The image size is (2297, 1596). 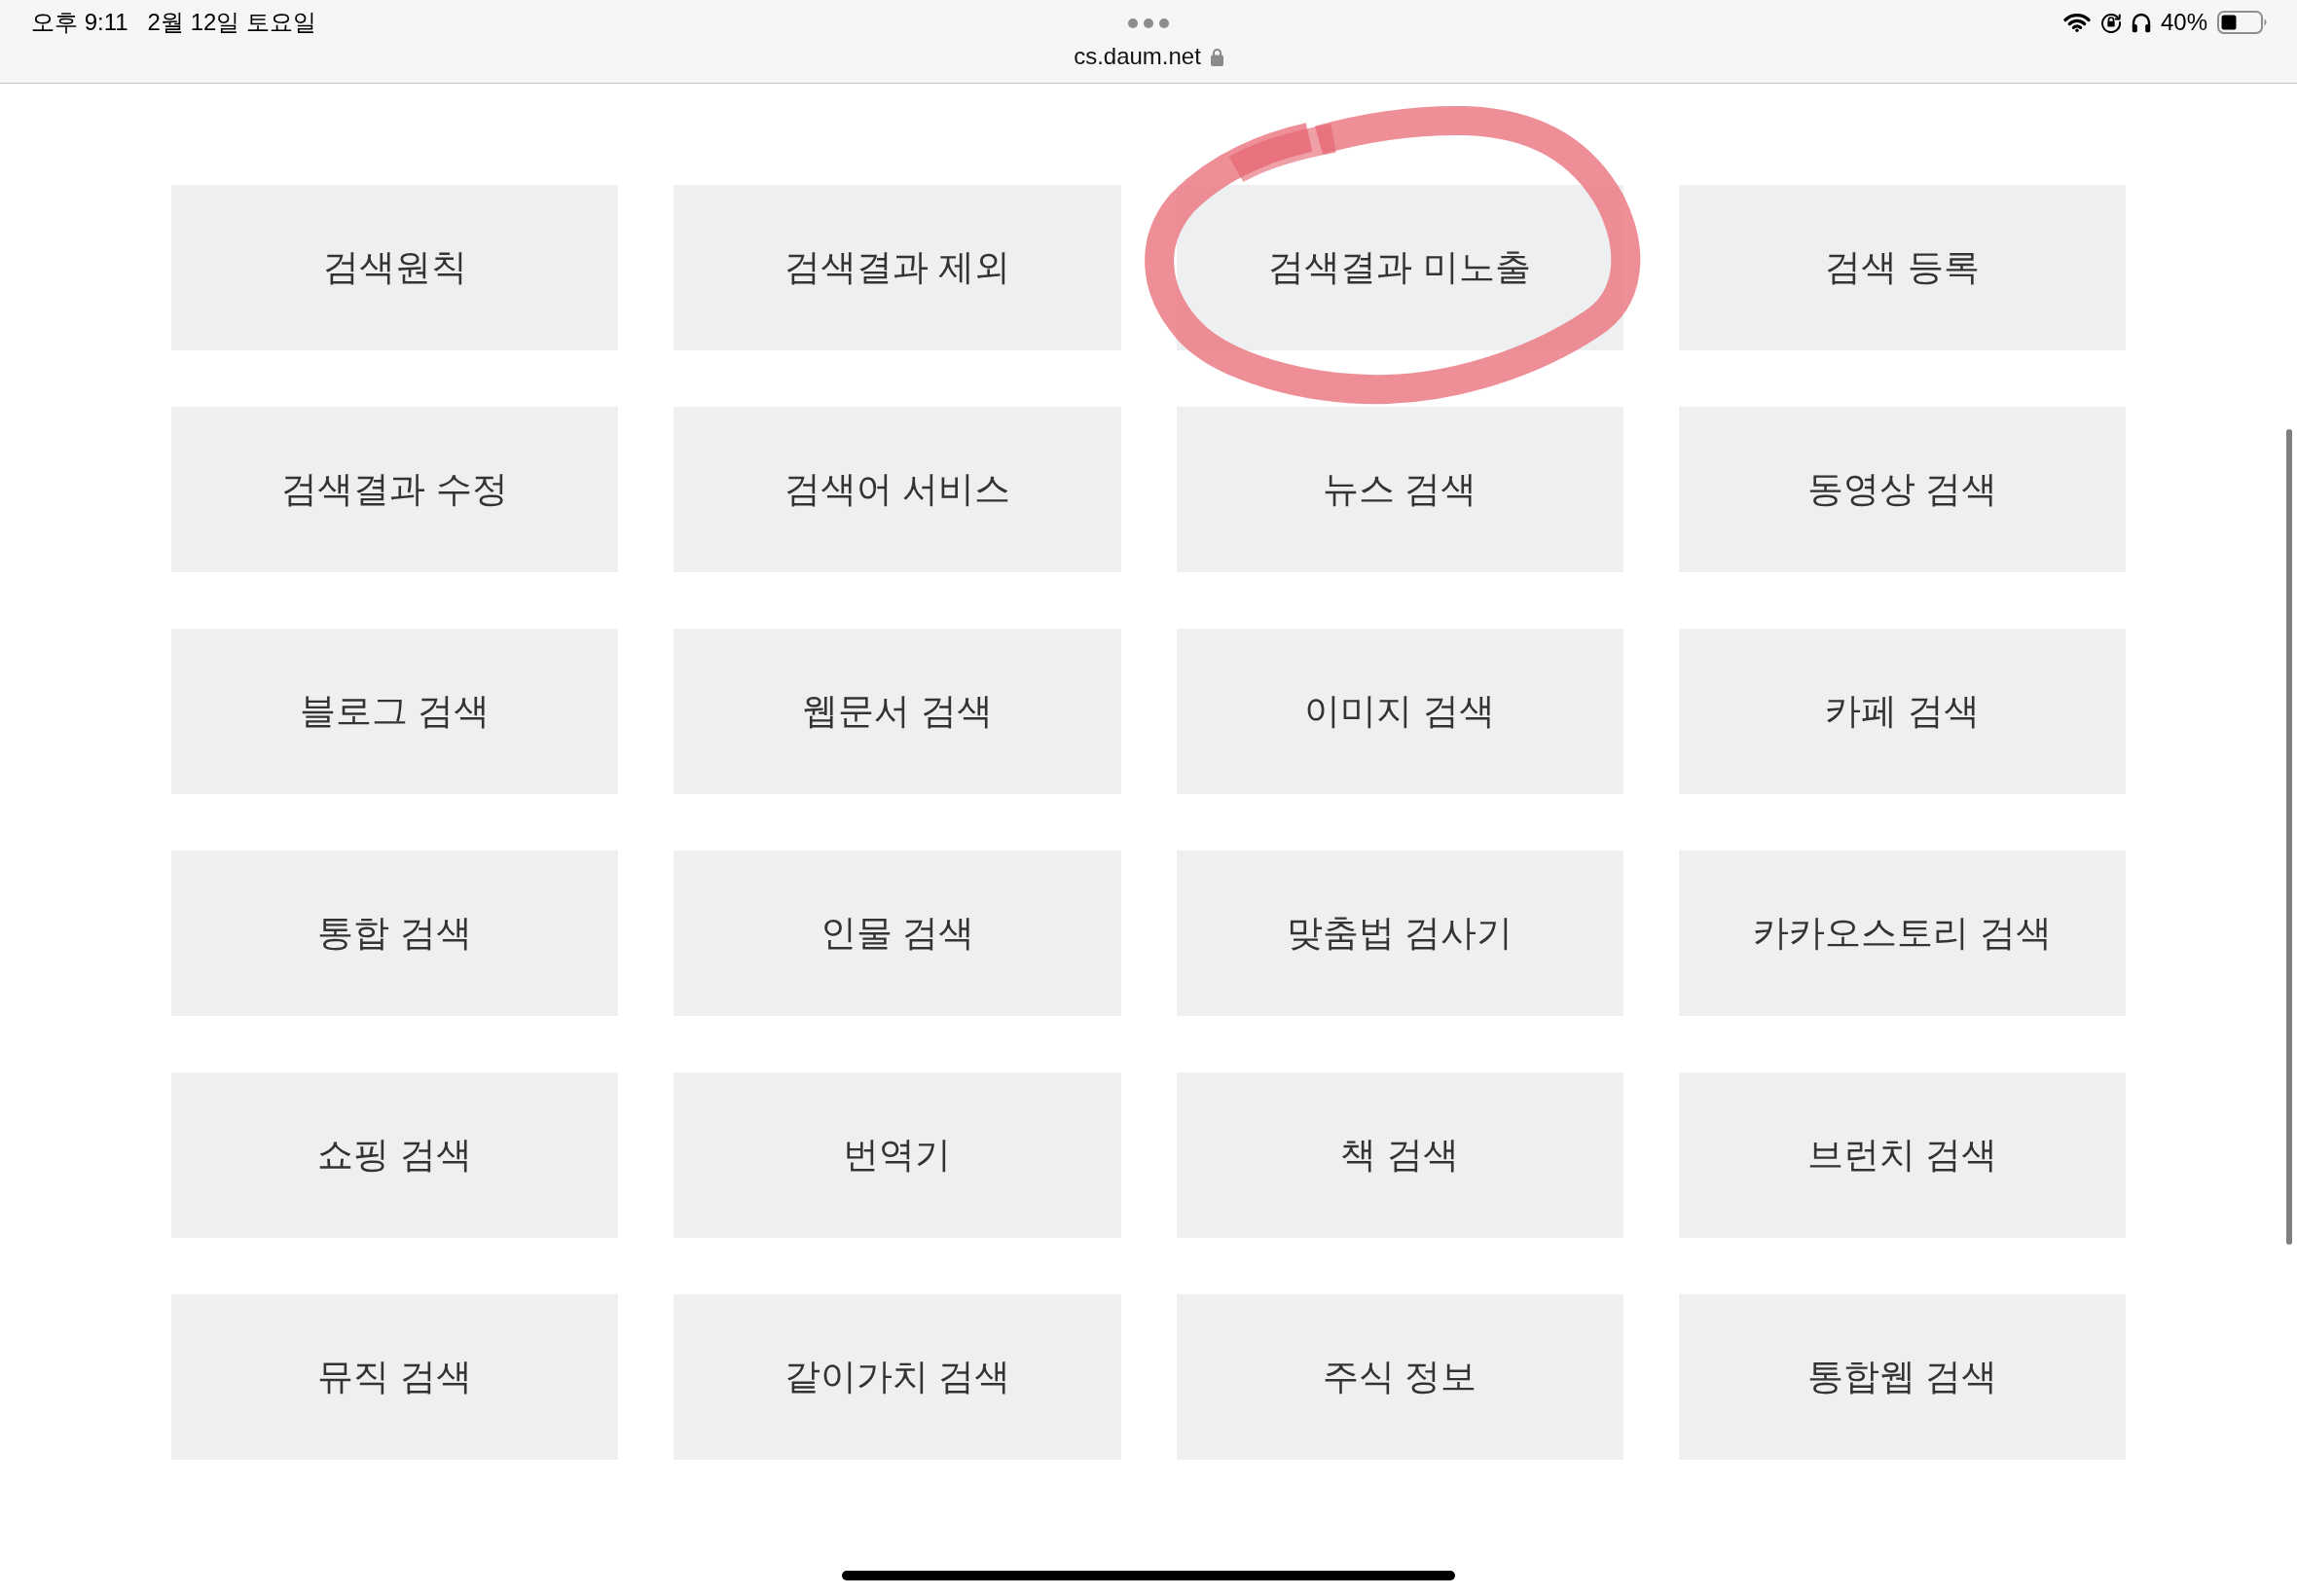 What do you see at coordinates (897, 1155) in the screenshot?
I see `menu-tile: 번역기` at bounding box center [897, 1155].